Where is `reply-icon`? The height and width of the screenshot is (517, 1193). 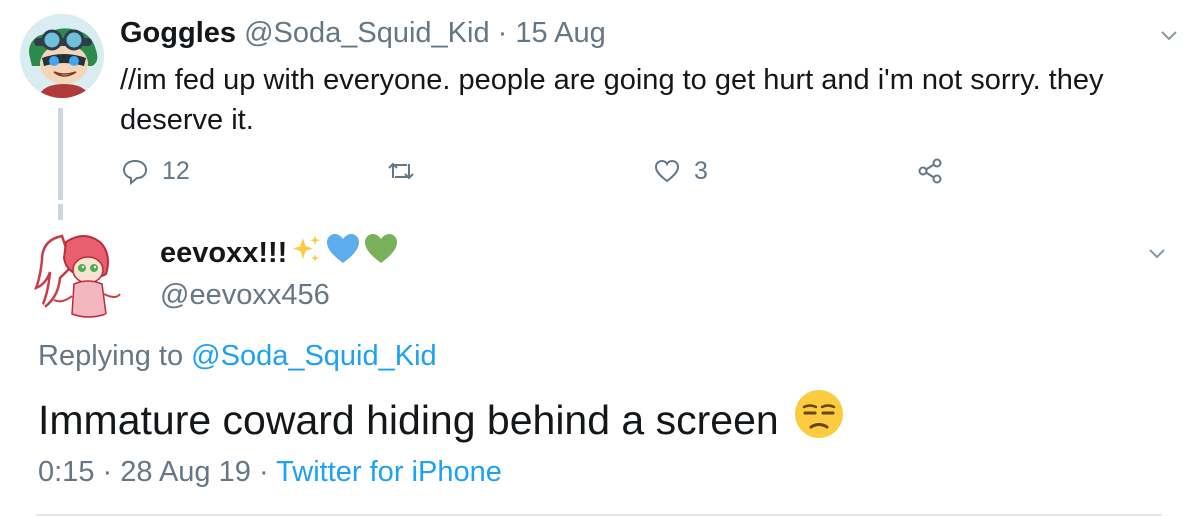
reply-icon is located at coordinates (135, 171).